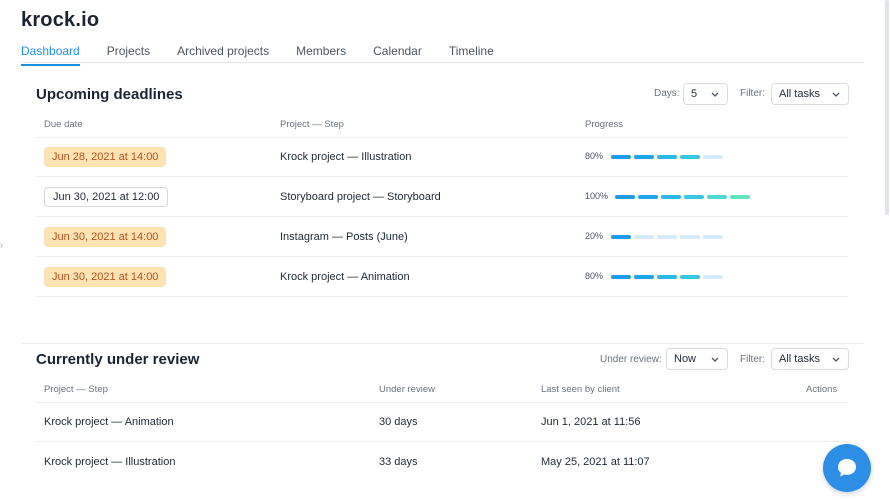 The width and height of the screenshot is (890, 500). Describe the element at coordinates (685, 359) in the screenshot. I see `under-review-value: Now` at that location.